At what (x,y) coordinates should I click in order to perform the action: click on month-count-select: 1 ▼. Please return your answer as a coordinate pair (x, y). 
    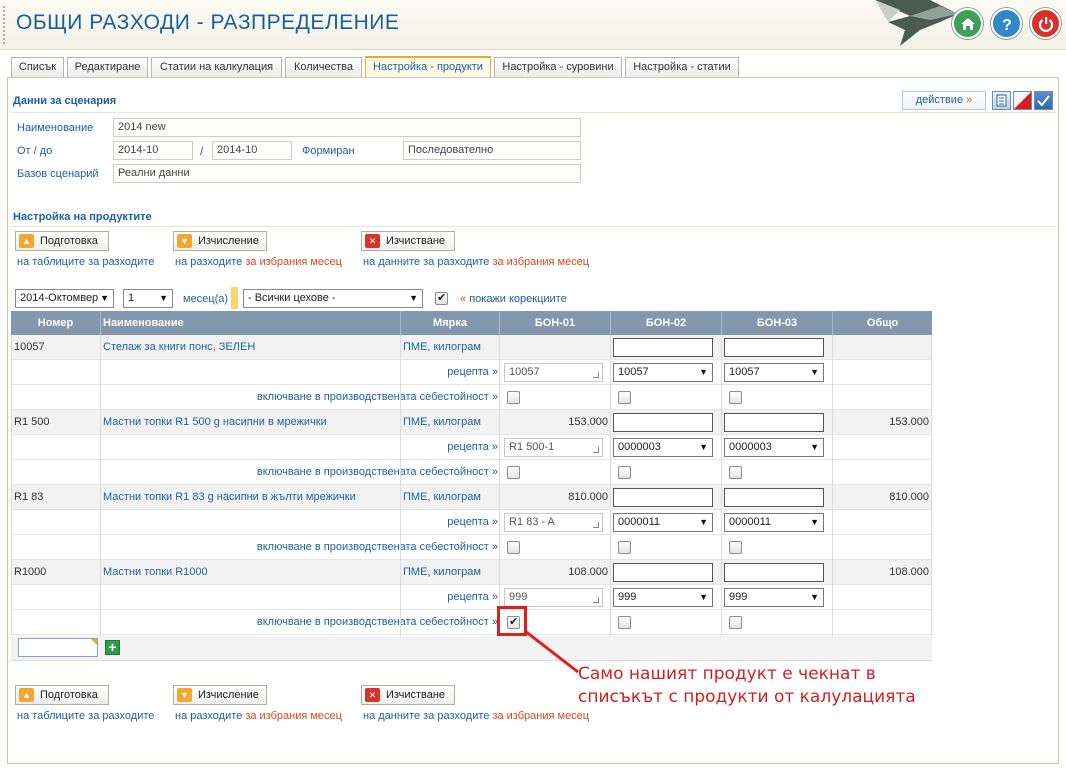
    Looking at the image, I should click on (148, 298).